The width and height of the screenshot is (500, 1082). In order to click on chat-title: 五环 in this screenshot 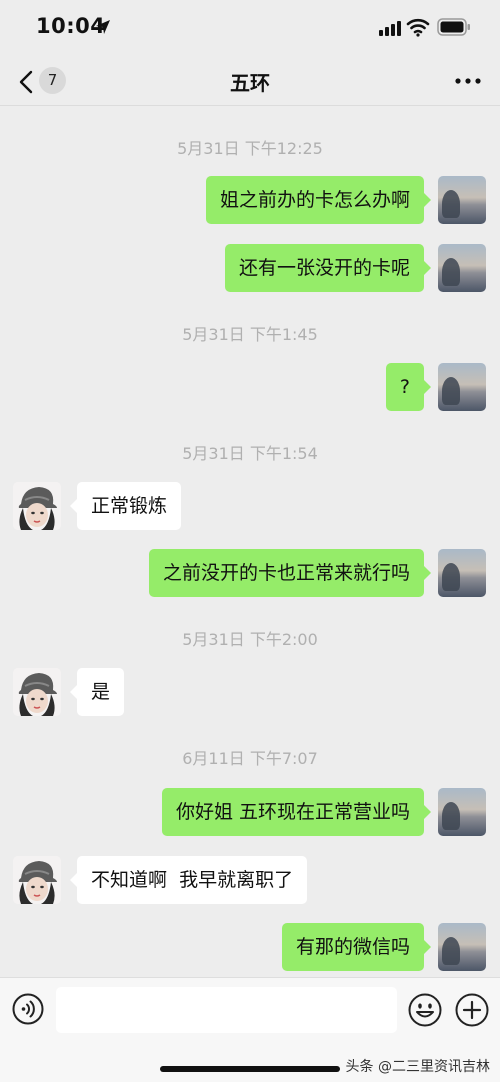, I will do `click(250, 83)`.